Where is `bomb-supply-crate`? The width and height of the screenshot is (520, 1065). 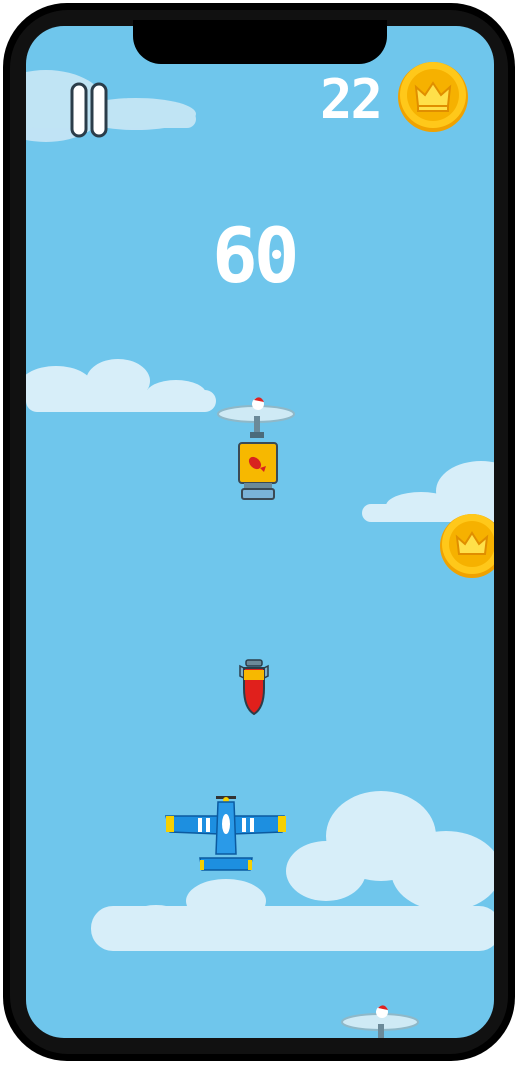 bomb-supply-crate is located at coordinates (258, 471).